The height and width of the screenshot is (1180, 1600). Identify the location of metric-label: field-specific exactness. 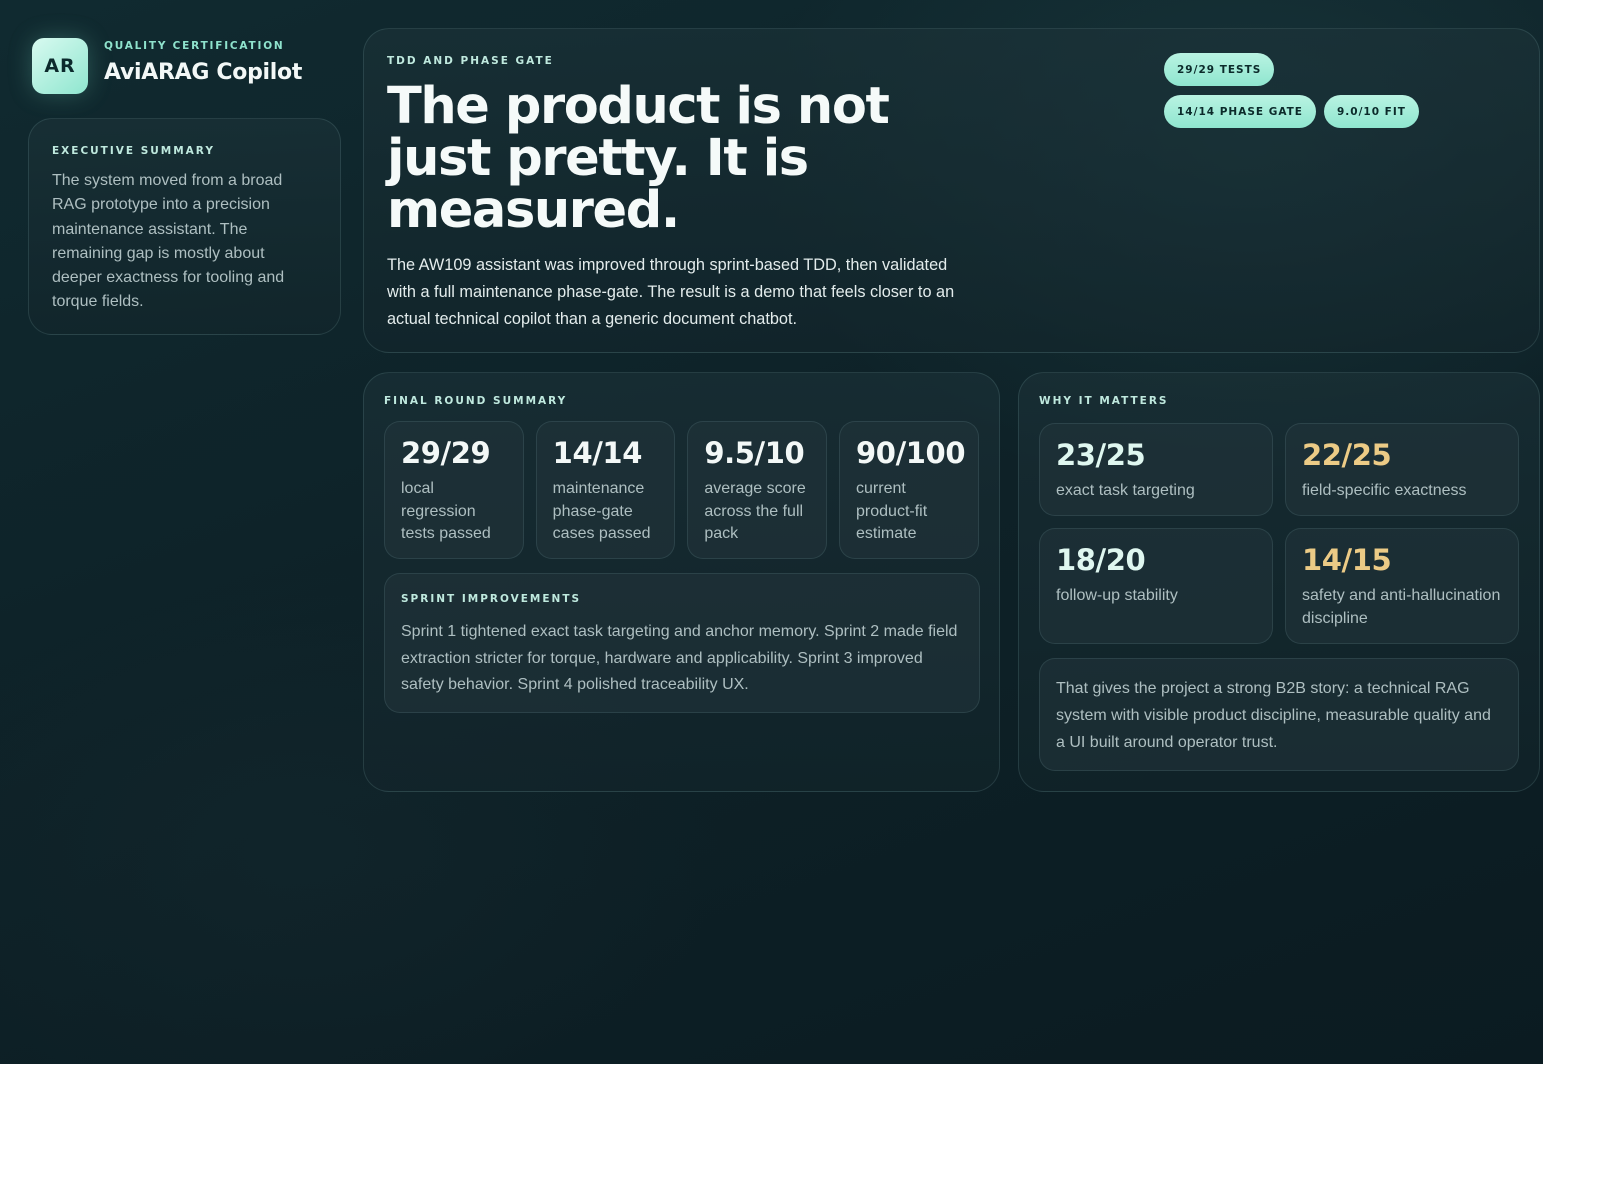
(1384, 490).